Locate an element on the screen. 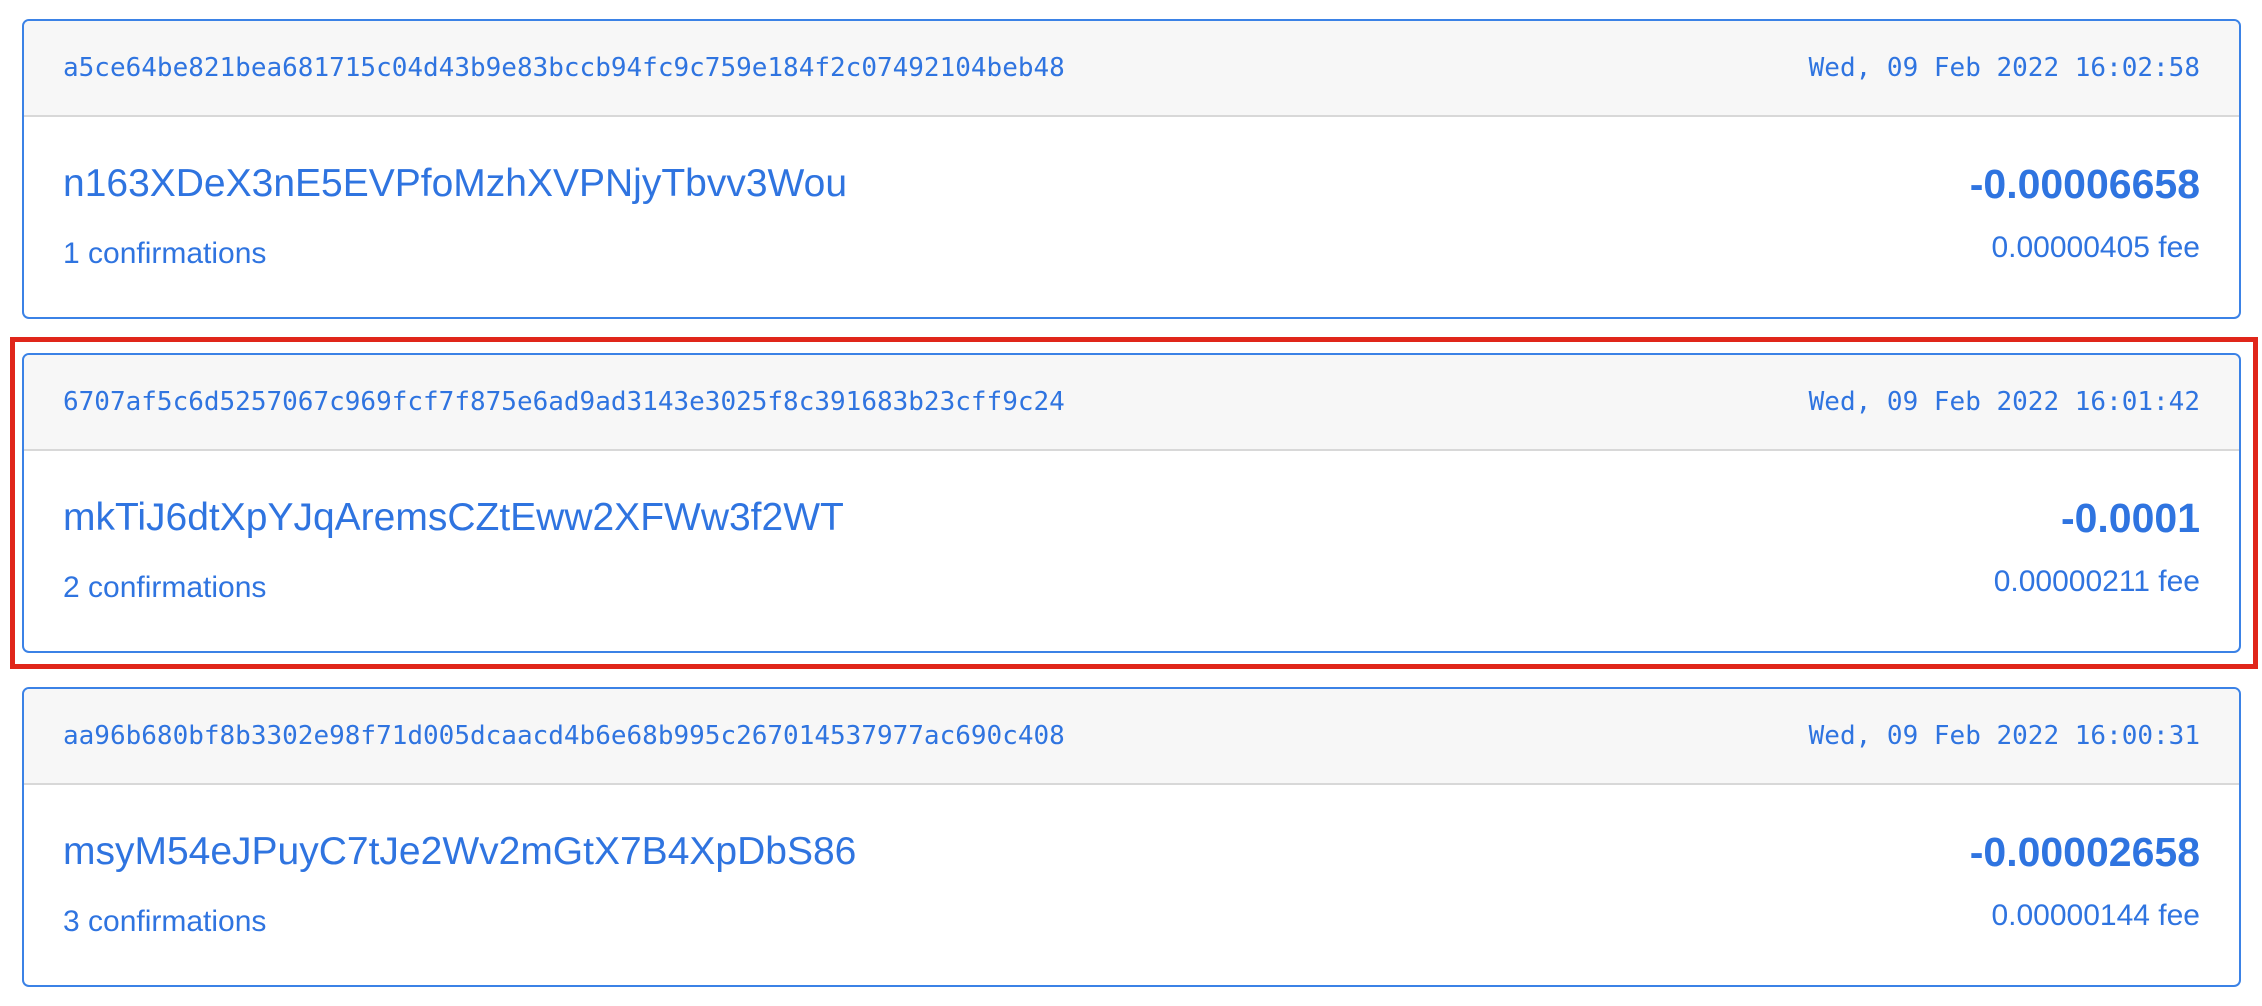 The width and height of the screenshot is (2262, 1006). transaction-timestamp: Wed, 09 Feb 2022 16:01:42 is located at coordinates (2004, 402).